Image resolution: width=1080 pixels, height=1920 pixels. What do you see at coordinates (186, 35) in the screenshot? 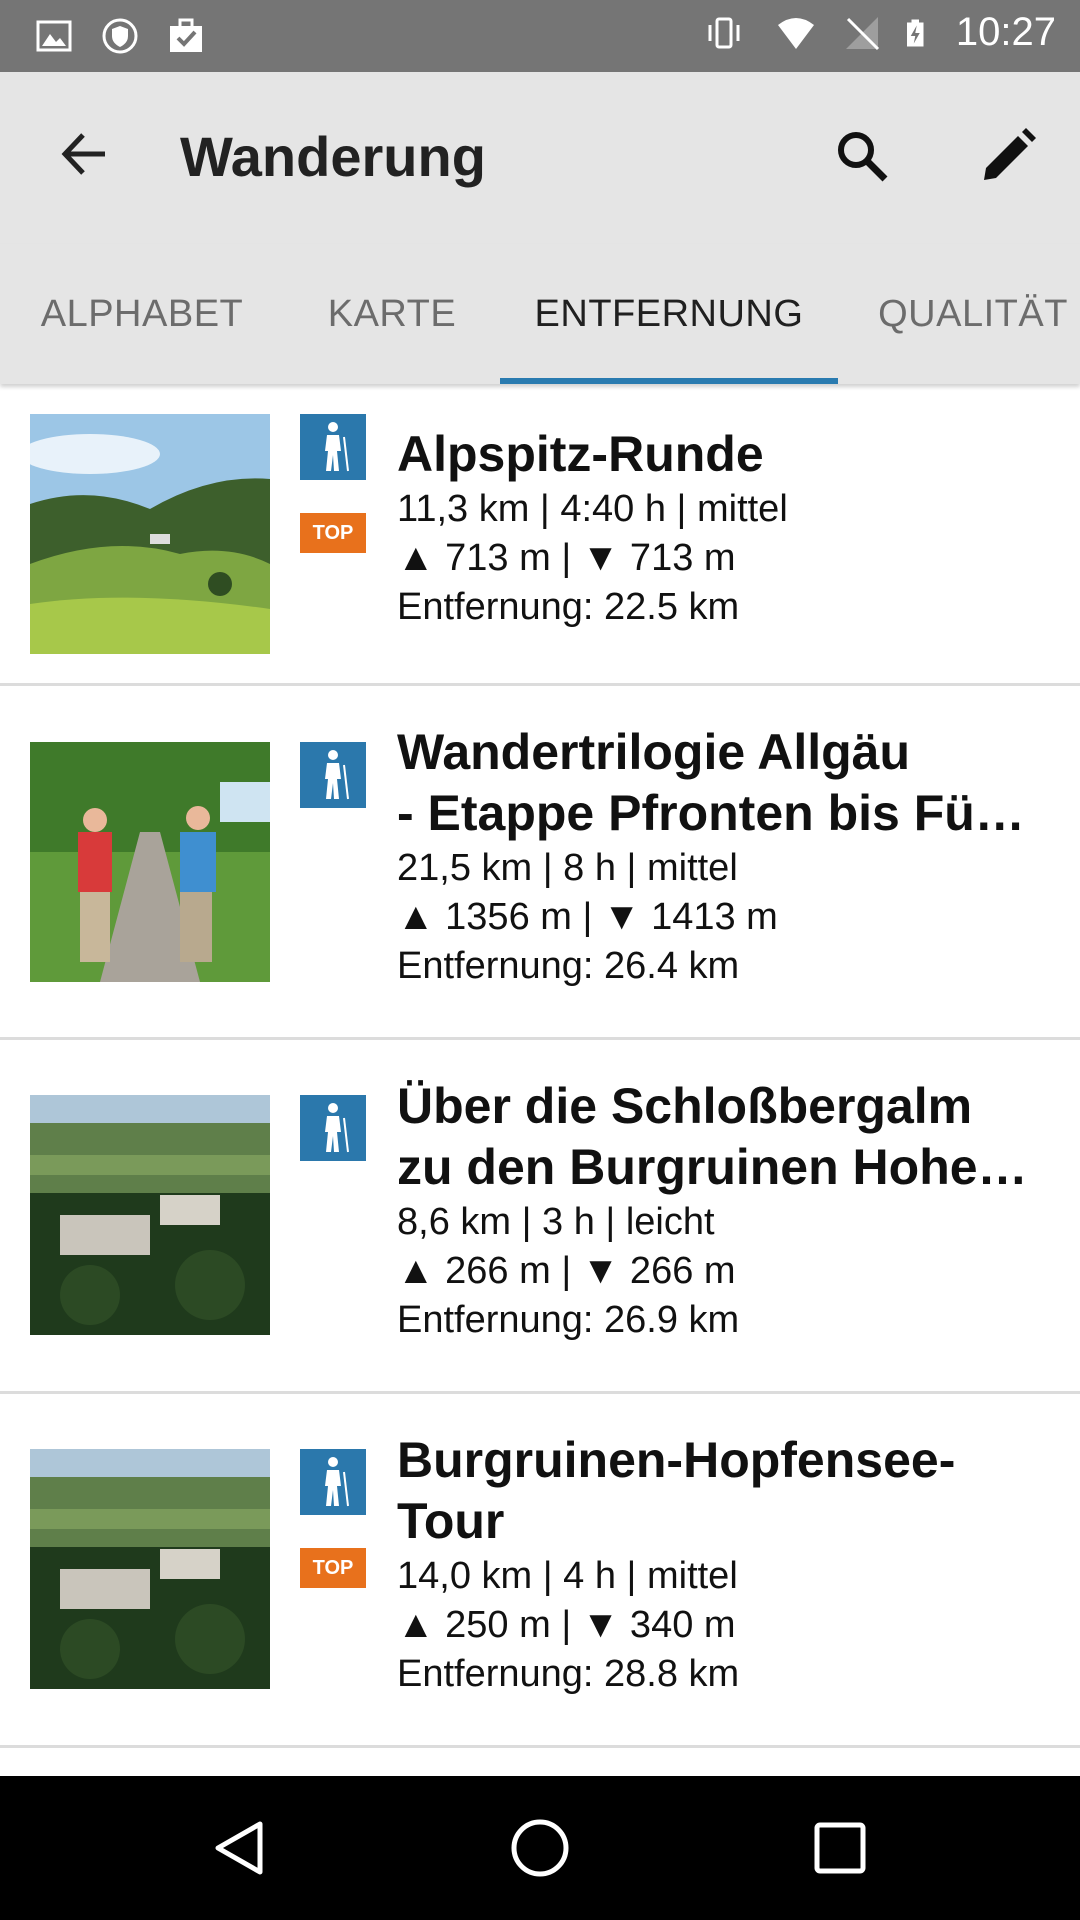
I see `clipboard-check-icon` at bounding box center [186, 35].